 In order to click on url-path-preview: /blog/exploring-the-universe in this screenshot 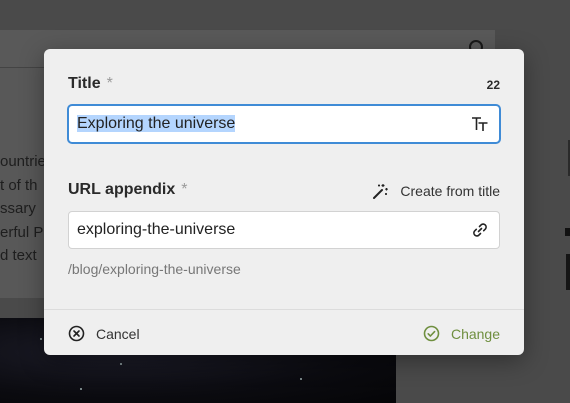, I will do `click(154, 269)`.